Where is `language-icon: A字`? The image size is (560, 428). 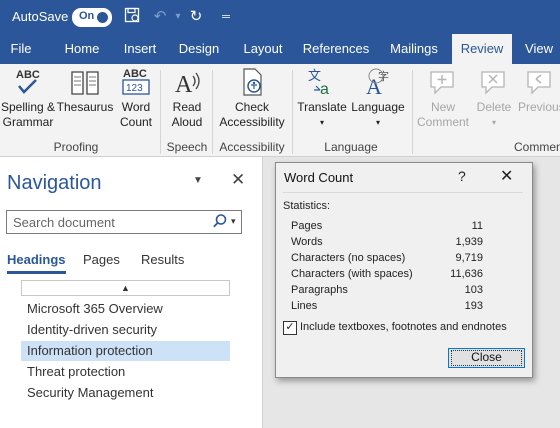 language-icon: A字 is located at coordinates (377, 83).